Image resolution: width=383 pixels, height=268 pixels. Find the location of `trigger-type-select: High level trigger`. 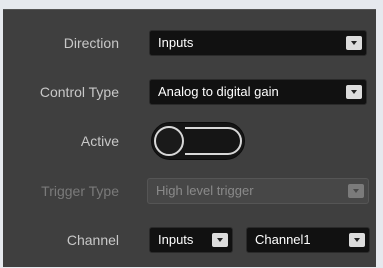

trigger-type-select: High level trigger is located at coordinates (258, 191).